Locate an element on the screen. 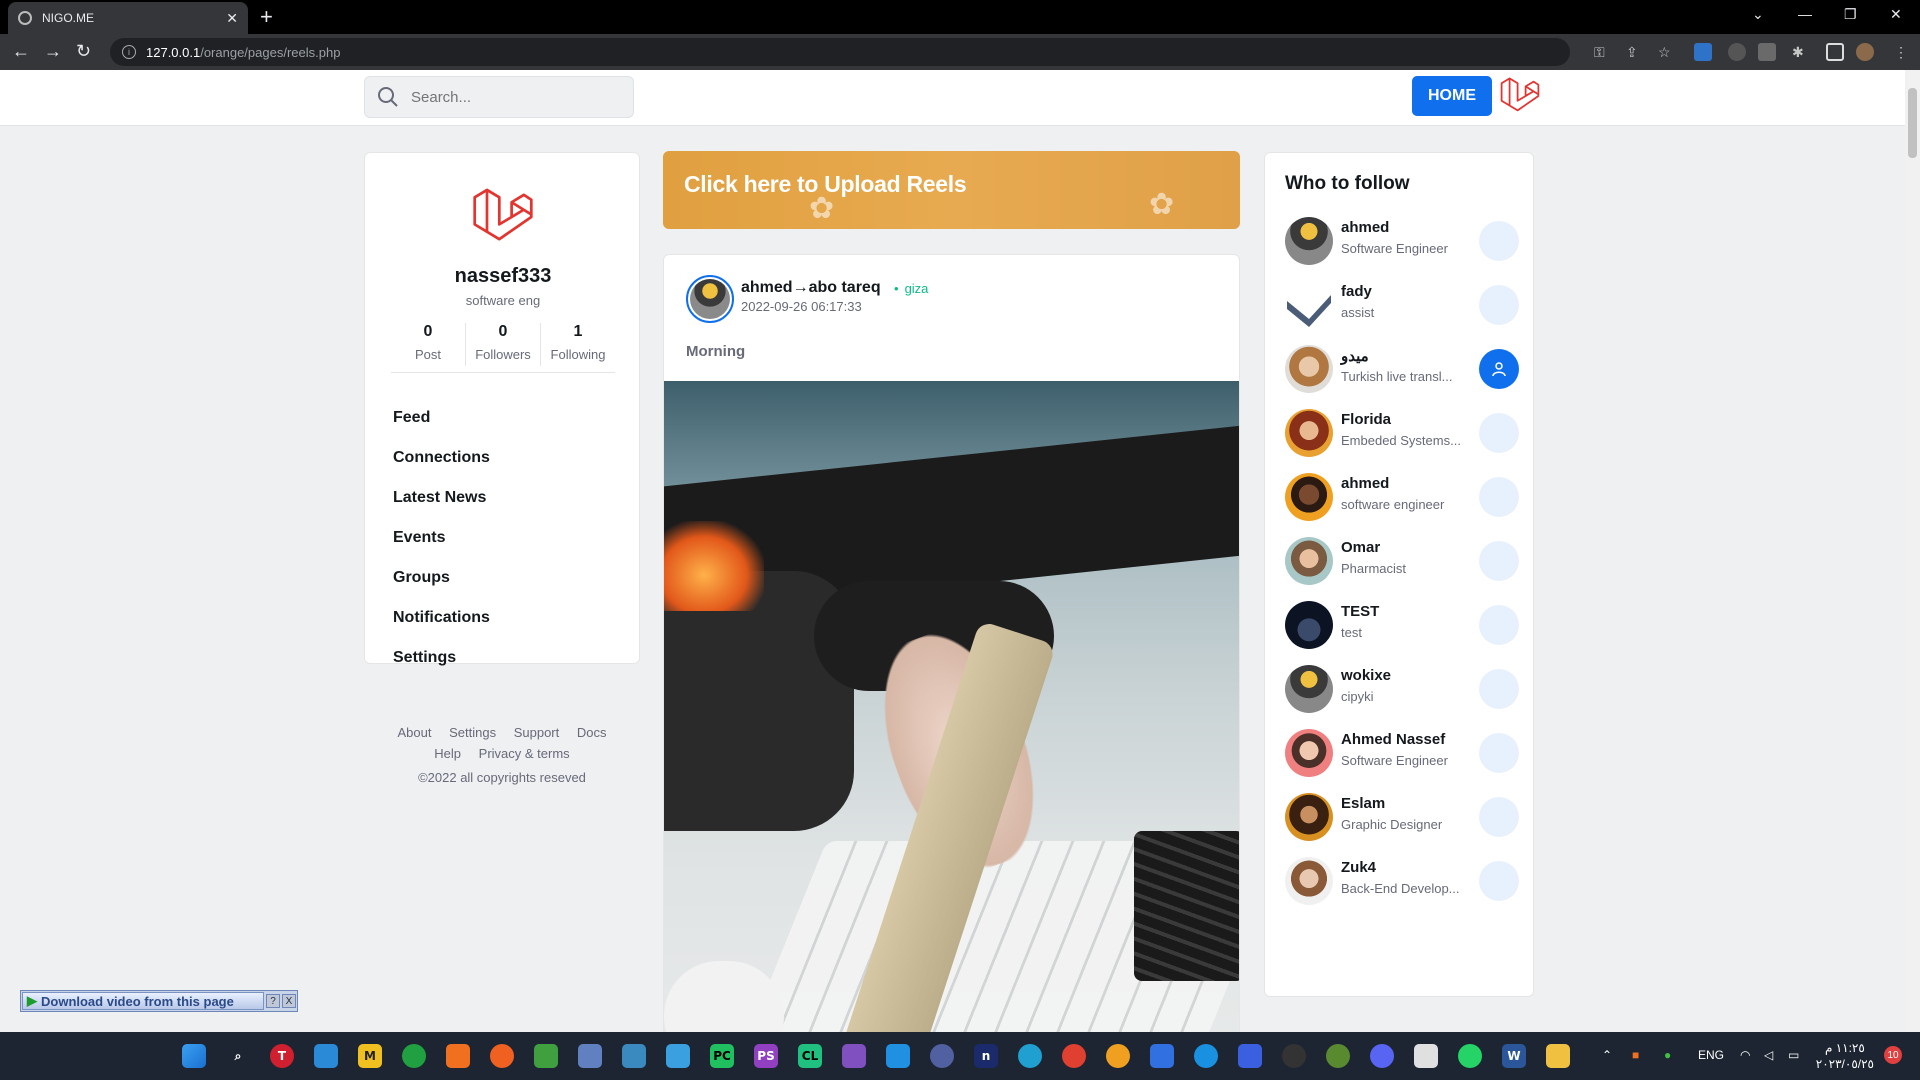 This screenshot has height=1080, width=1920. reload-icon: ↻ is located at coordinates (83, 51).